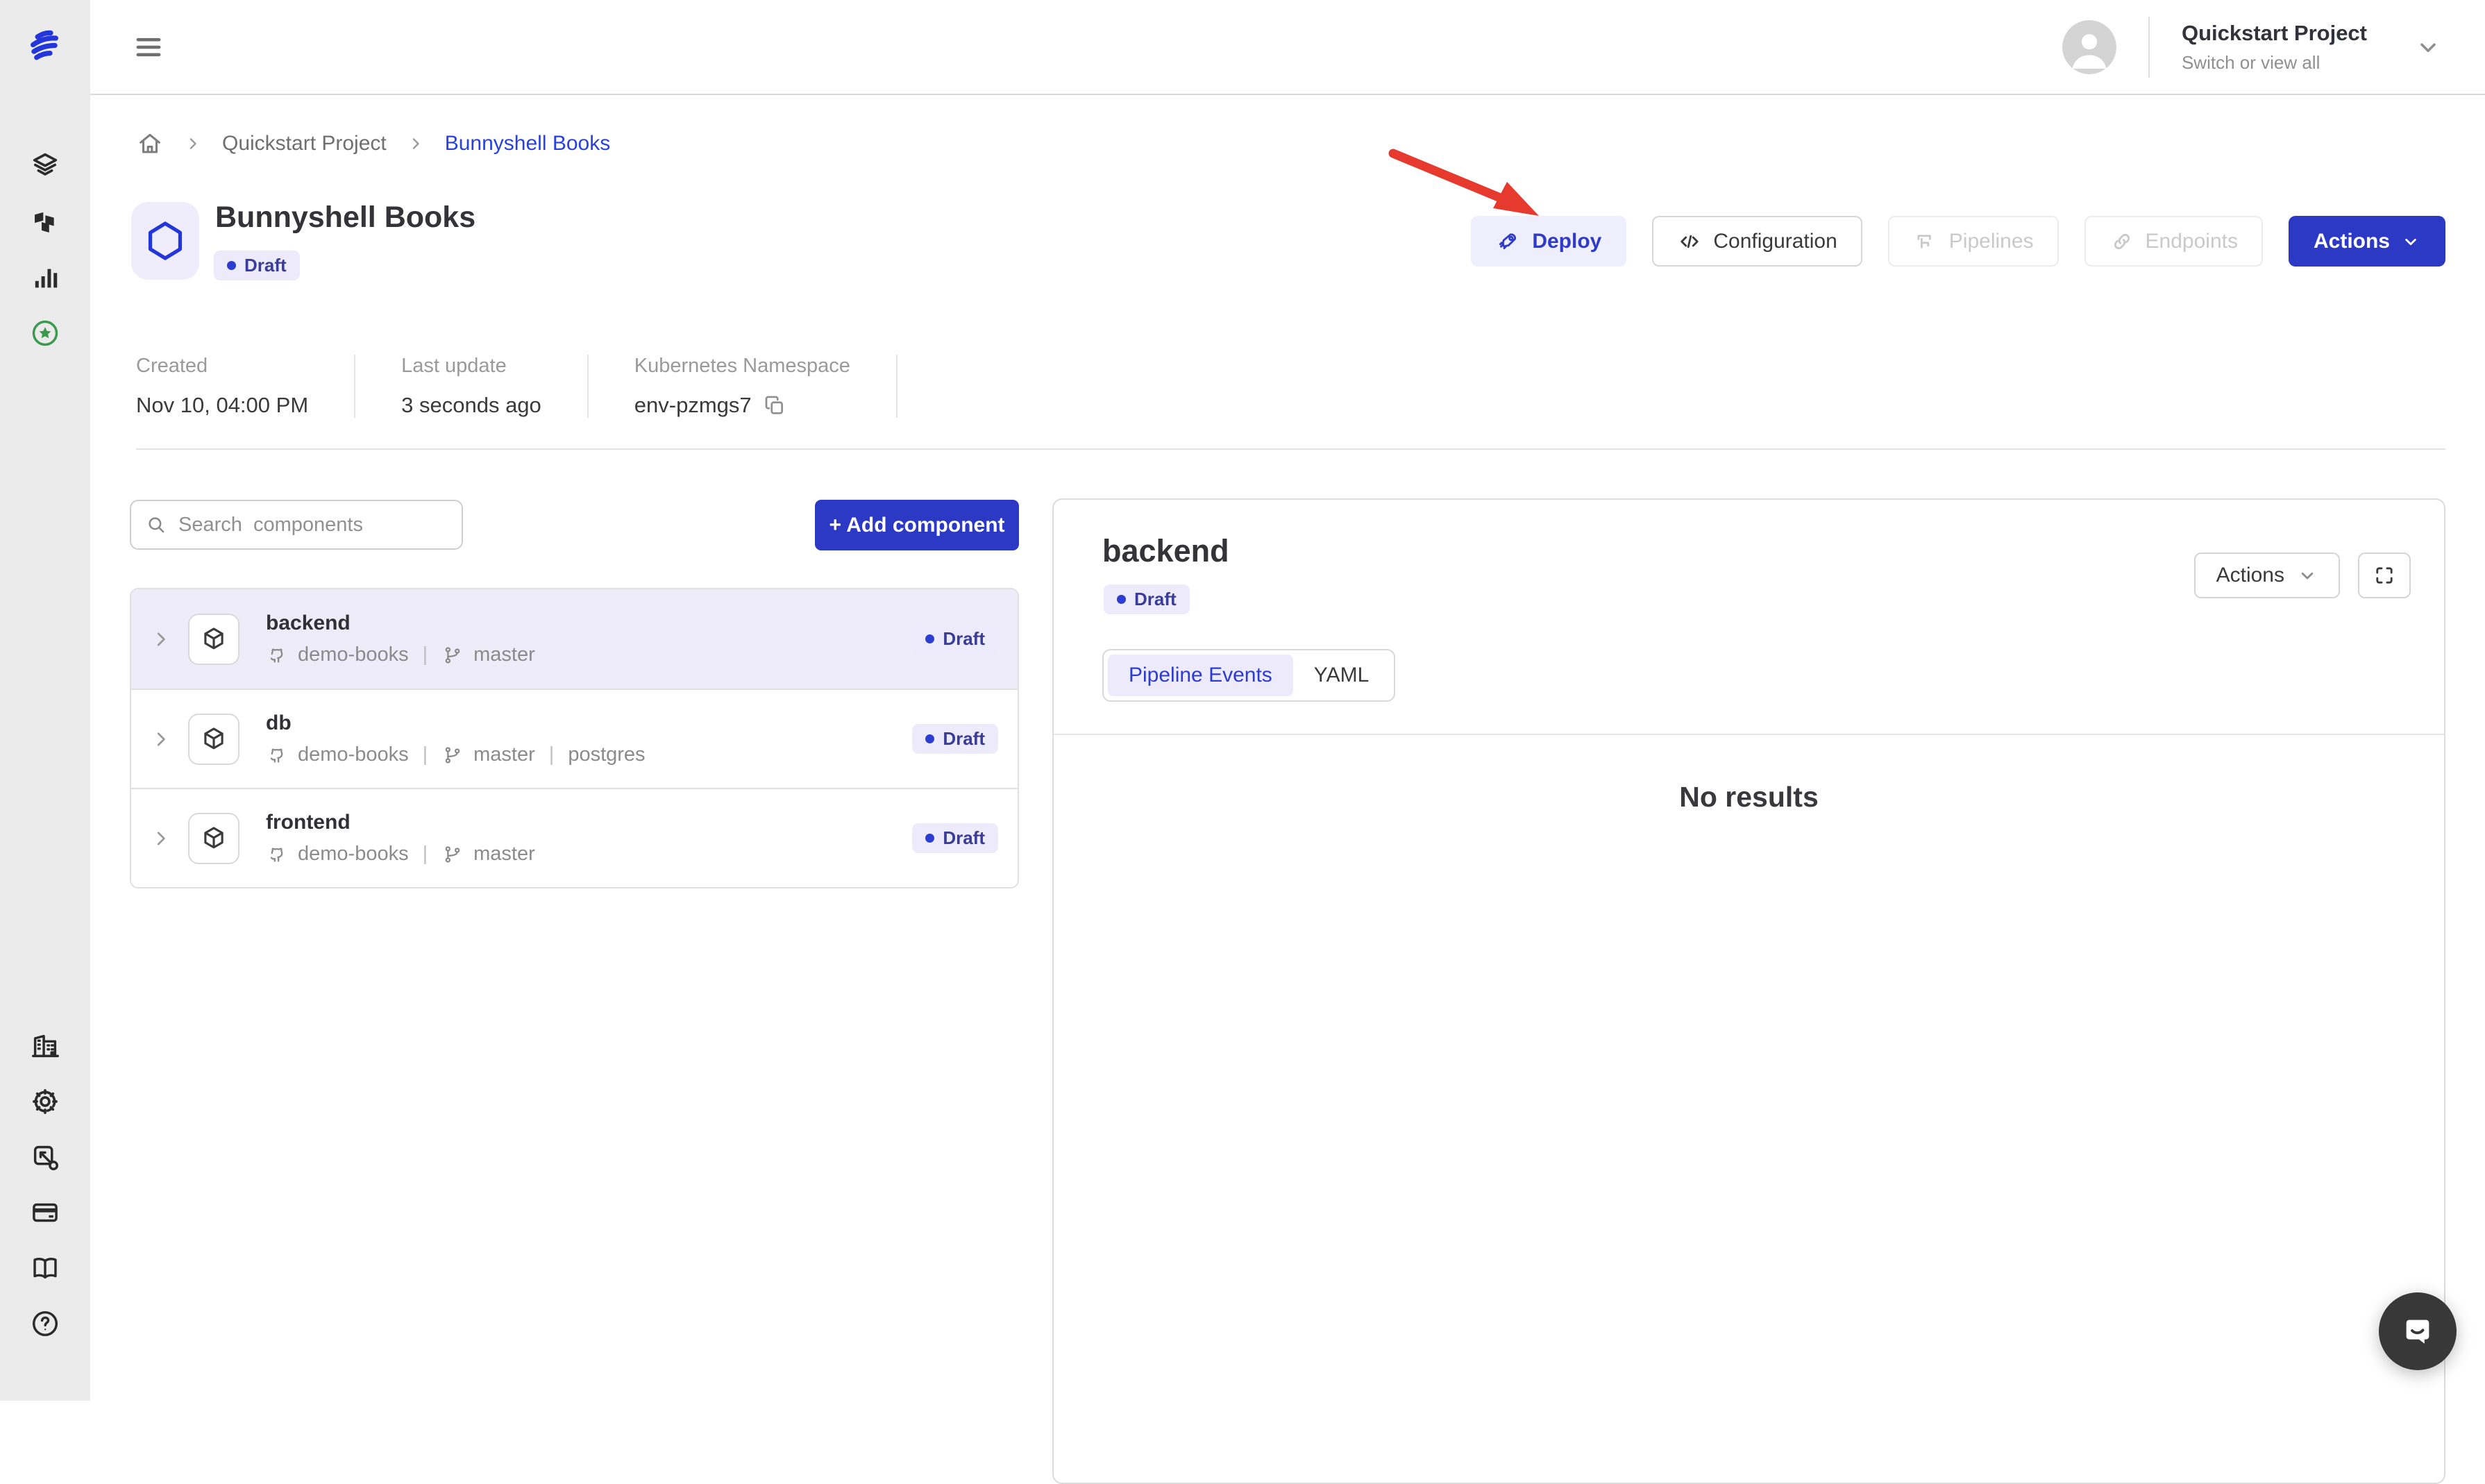 This screenshot has height=1484, width=2485. Describe the element at coordinates (45, 333) in the screenshot. I see `star-circle-icon` at that location.